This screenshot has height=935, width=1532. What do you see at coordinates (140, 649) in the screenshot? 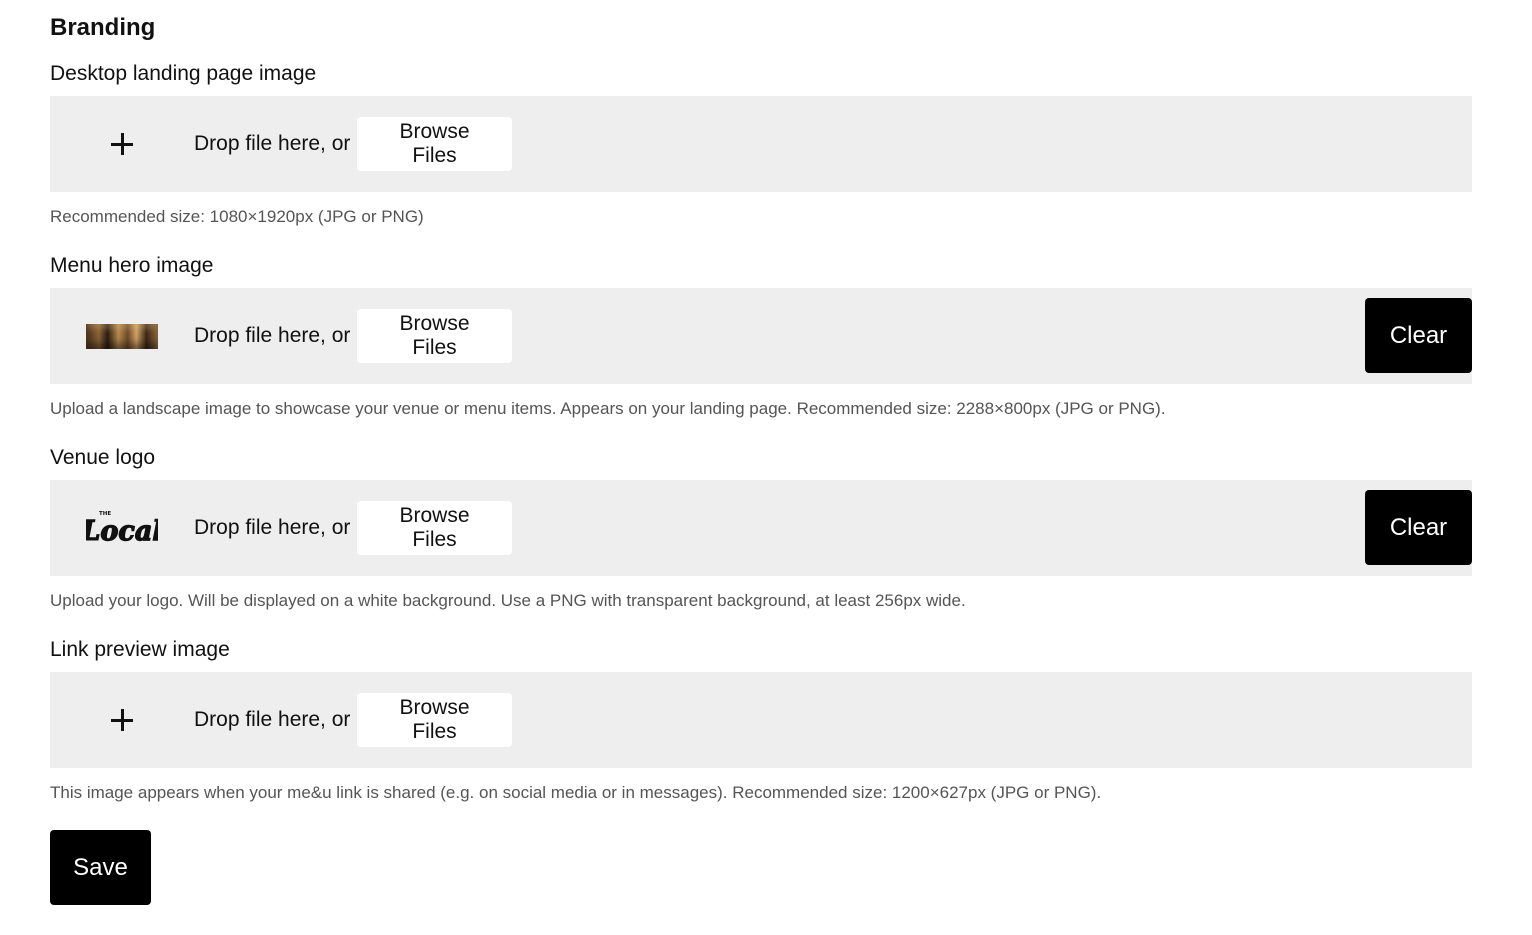
I see `field-label: Link preview image` at bounding box center [140, 649].